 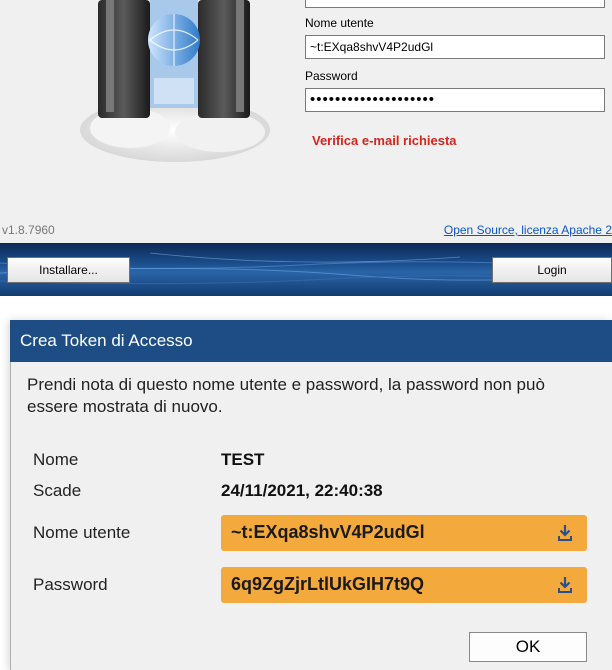 What do you see at coordinates (328, 532) in the screenshot?
I see `username-value: ~t:EXqa8shvV4P2udGl` at bounding box center [328, 532].